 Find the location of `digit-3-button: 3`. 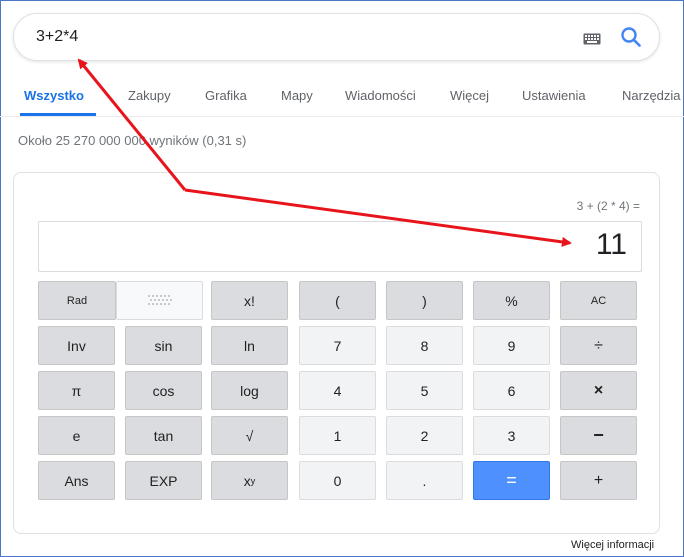

digit-3-button: 3 is located at coordinates (511, 435).